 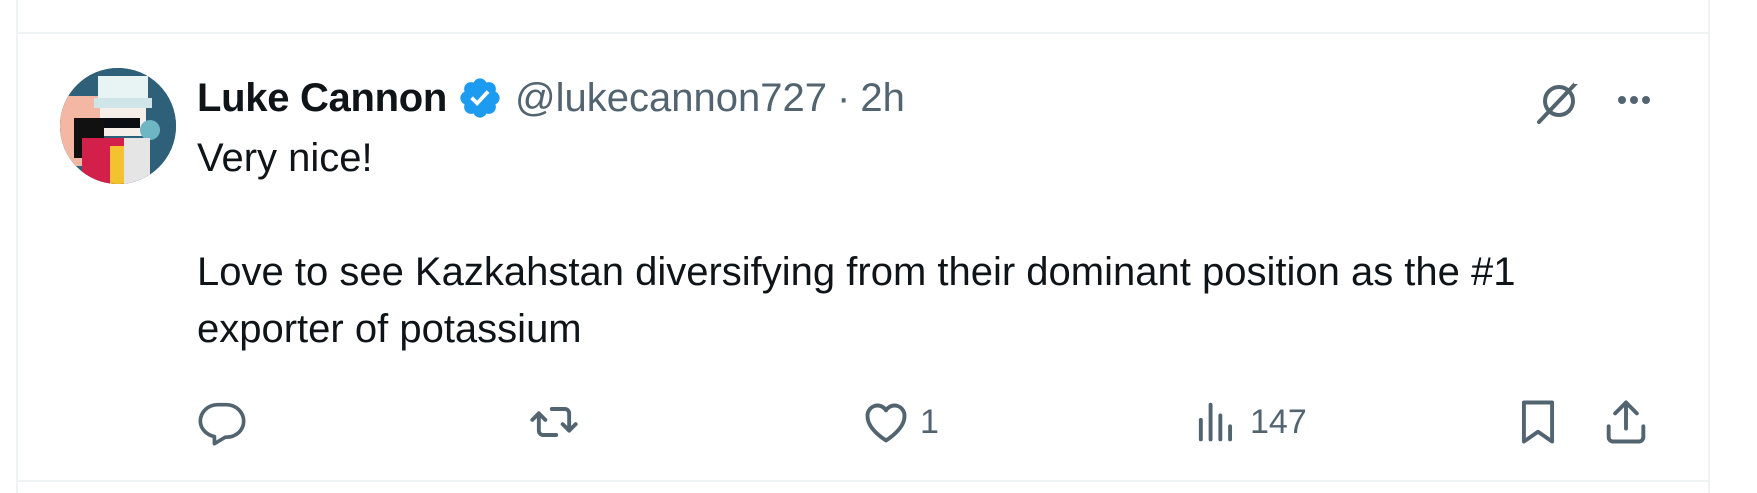 I want to click on reply-button, so click(x=226, y=422).